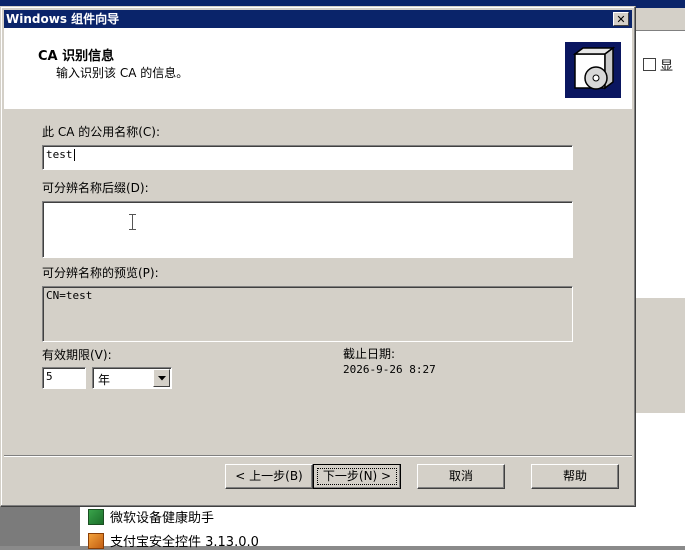 This screenshot has height=550, width=685. I want to click on software-box-cd-icon, so click(593, 70).